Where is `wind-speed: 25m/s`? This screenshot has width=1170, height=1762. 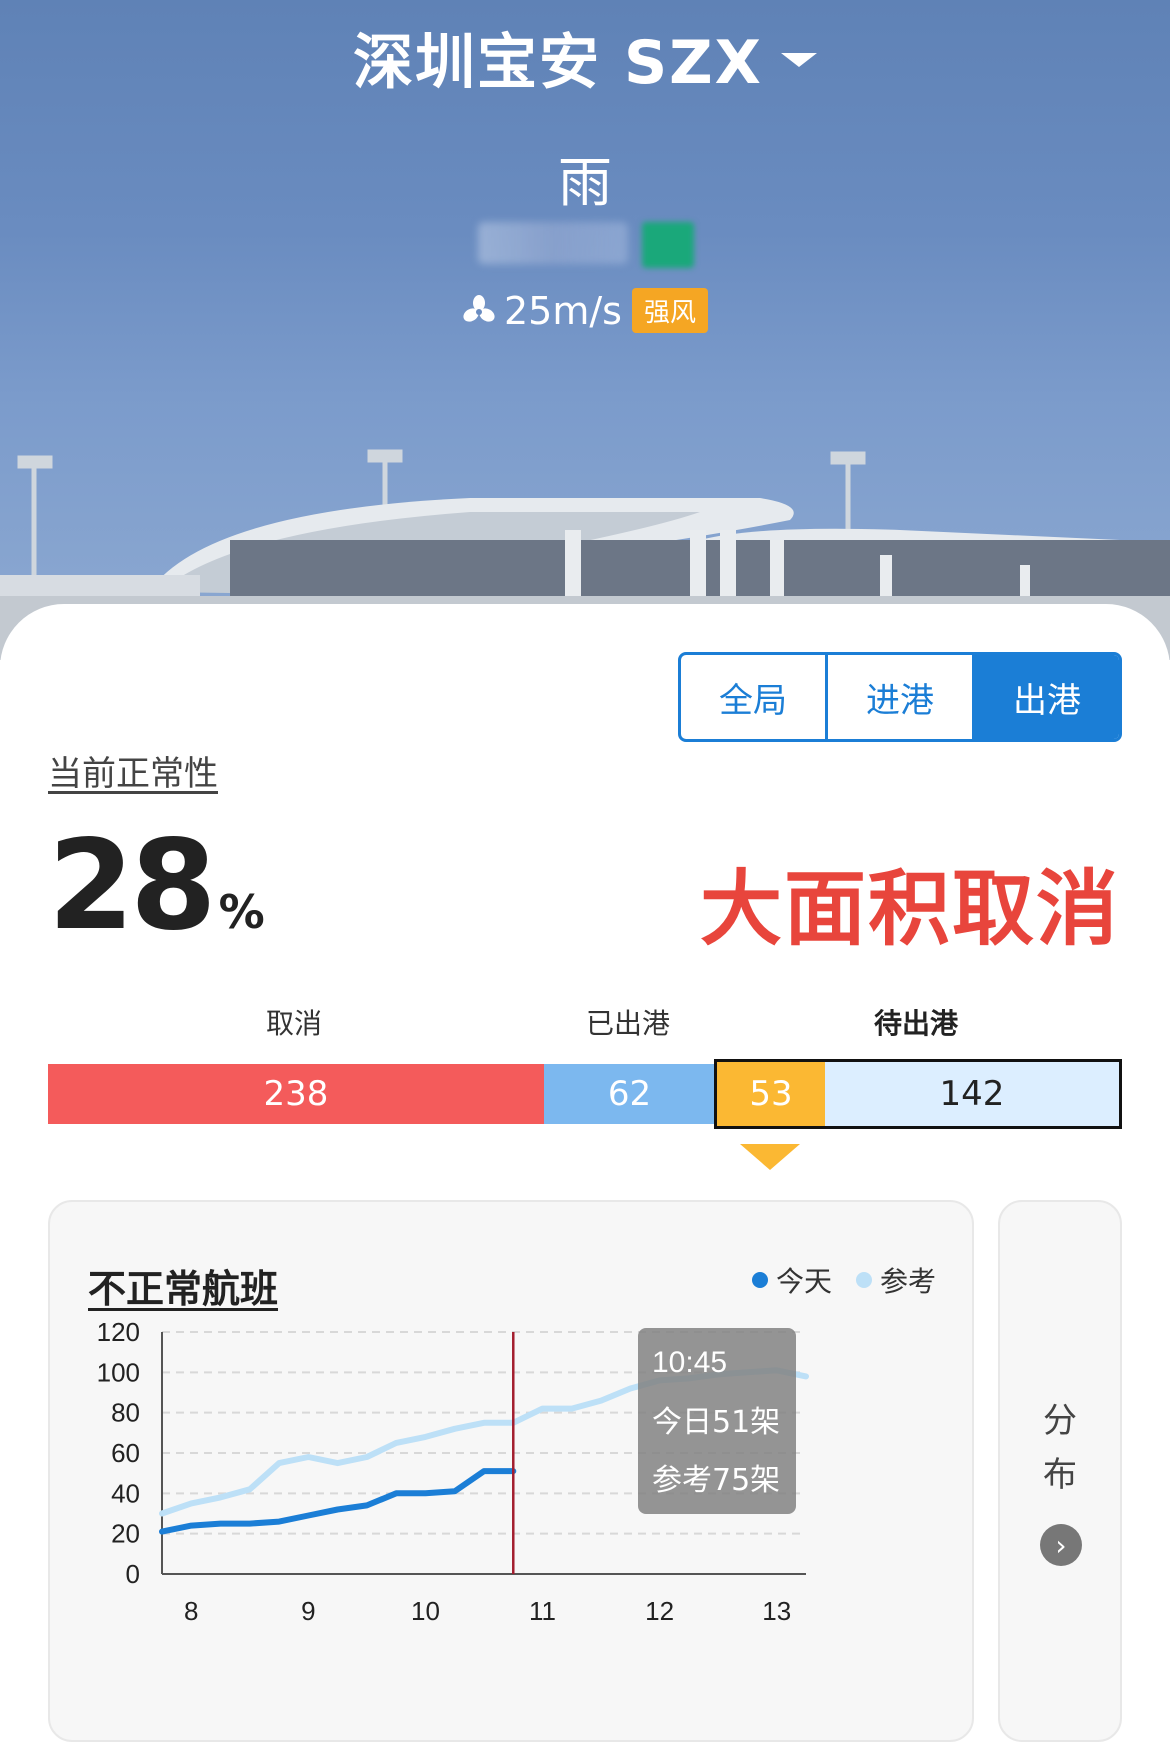 wind-speed: 25m/s is located at coordinates (563, 310).